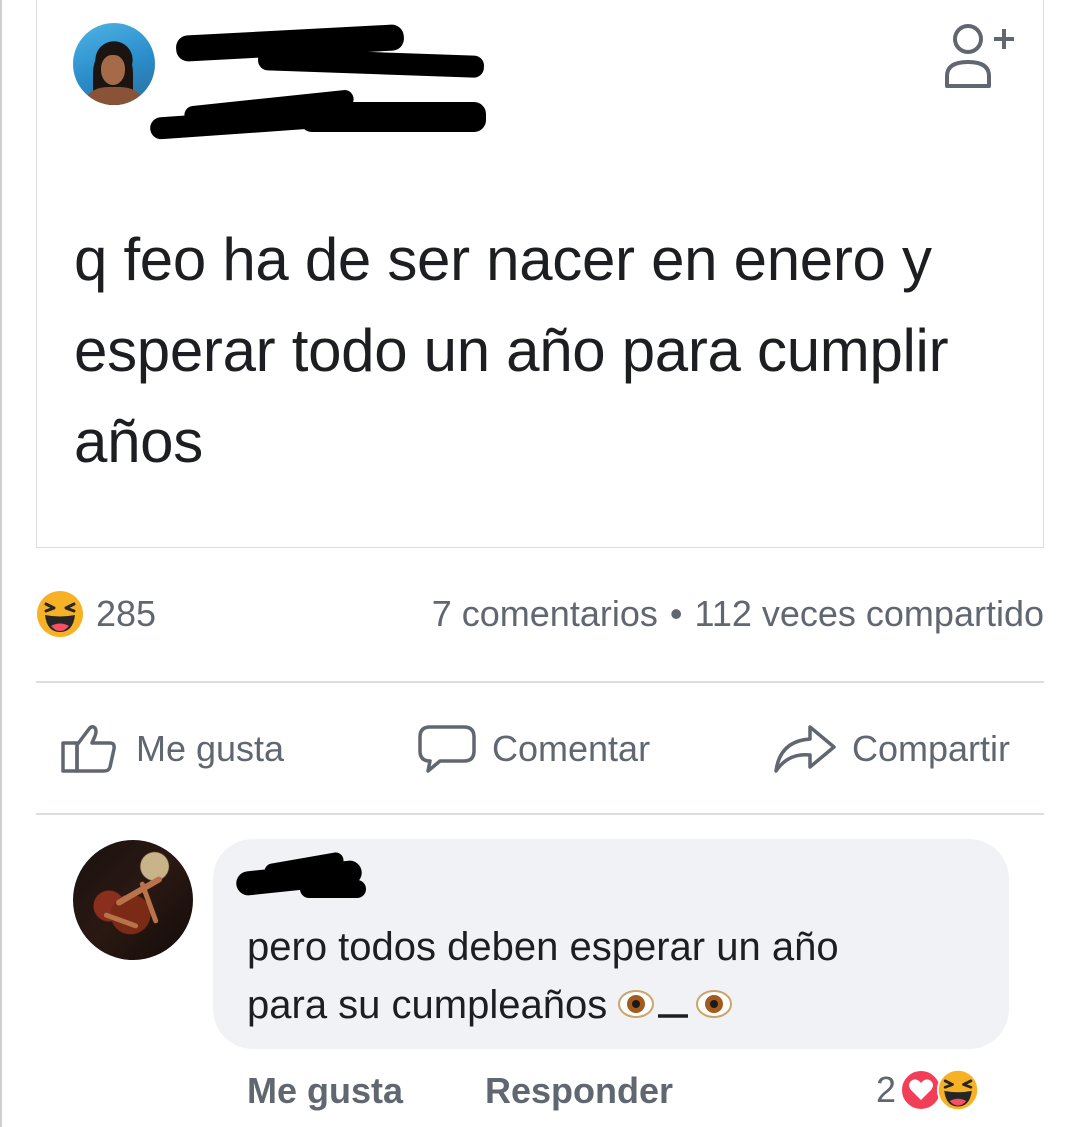 The image size is (1080, 1127). What do you see at coordinates (886, 1089) in the screenshot?
I see `comment-reaction-count: 2` at bounding box center [886, 1089].